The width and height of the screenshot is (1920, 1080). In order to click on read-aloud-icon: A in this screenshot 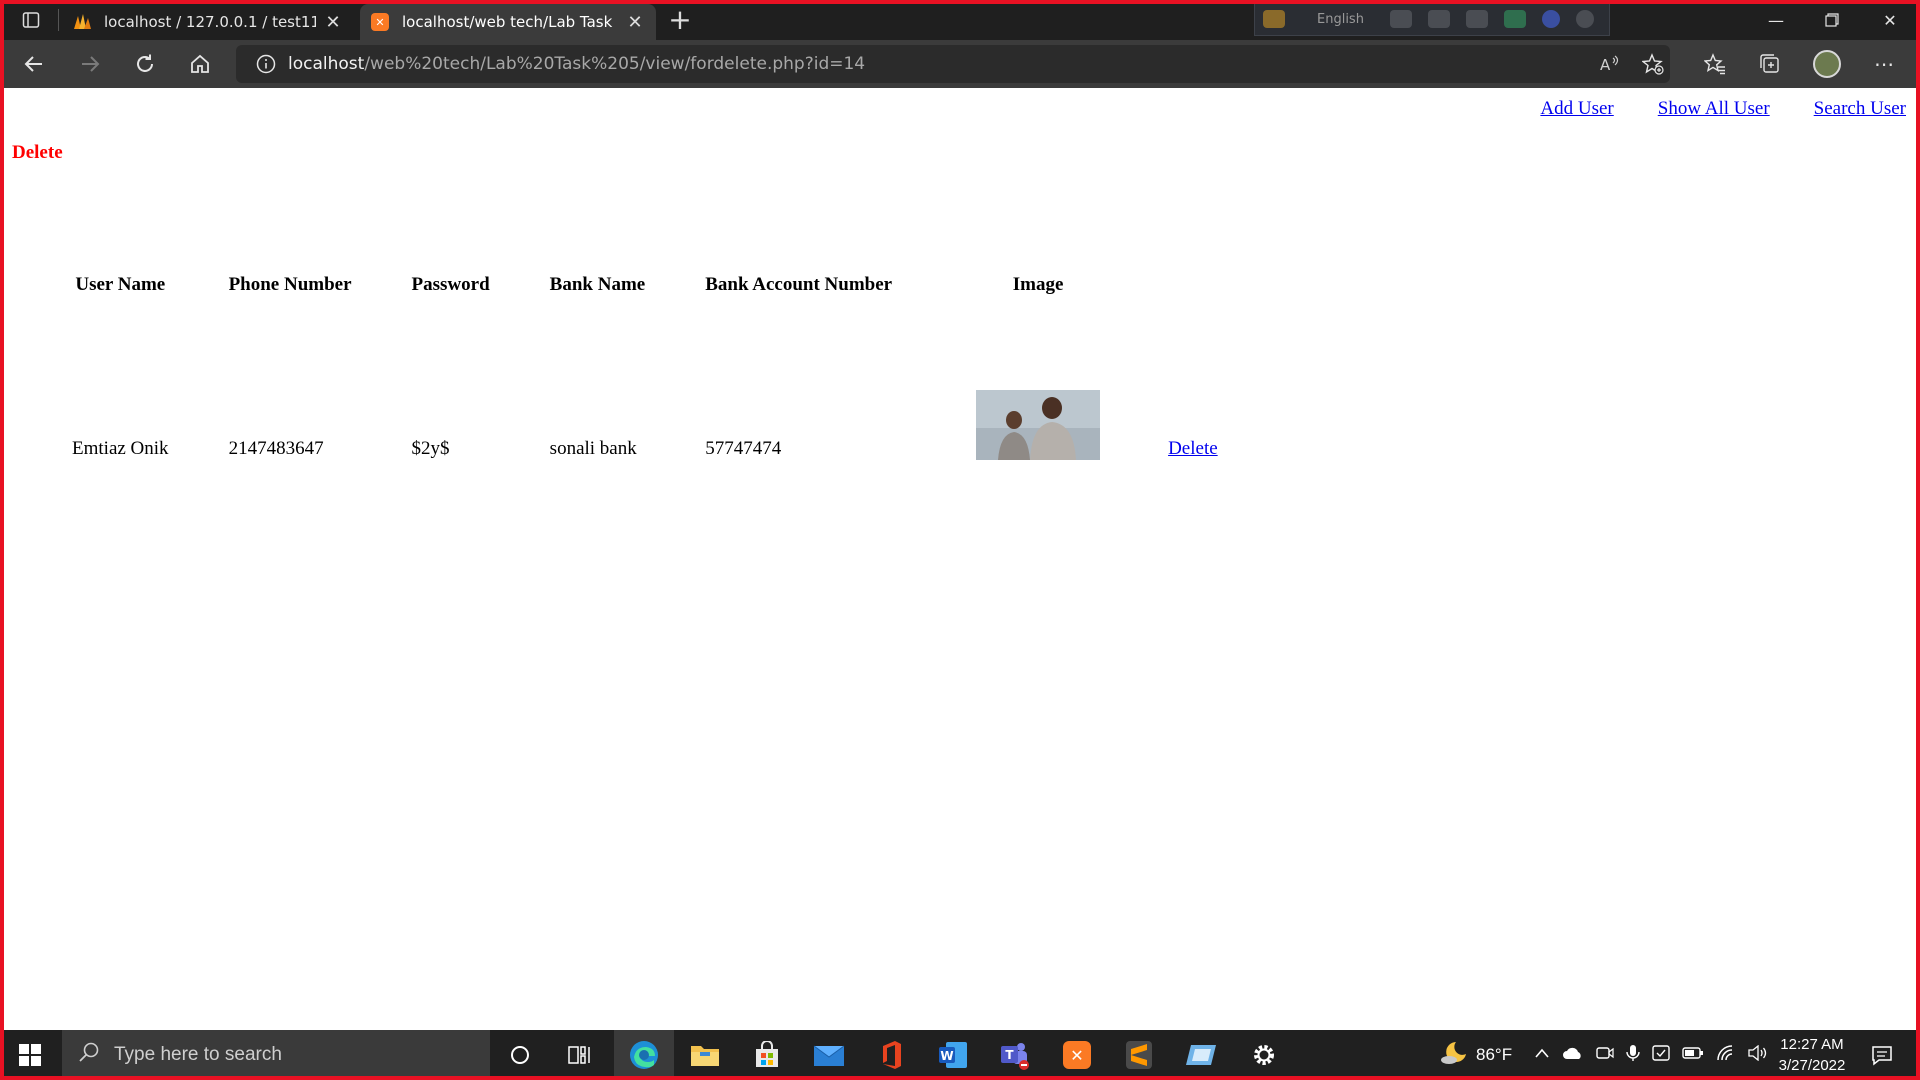, I will do `click(1609, 64)`.